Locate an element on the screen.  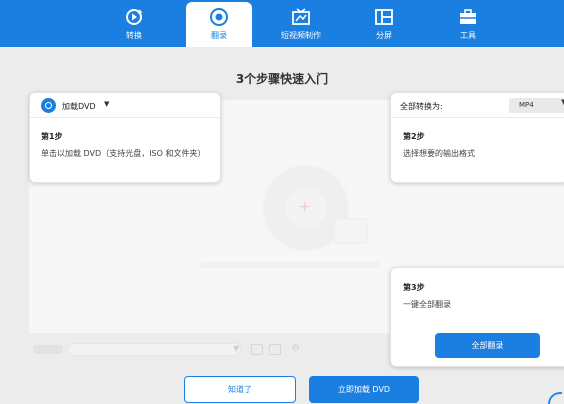
tab-short-video-label: 短视频制作 is located at coordinates (301, 35).